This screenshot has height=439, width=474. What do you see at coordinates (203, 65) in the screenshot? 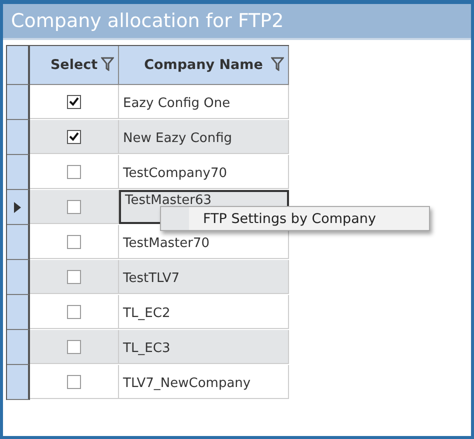
I see `column-label: Company Name` at bounding box center [203, 65].